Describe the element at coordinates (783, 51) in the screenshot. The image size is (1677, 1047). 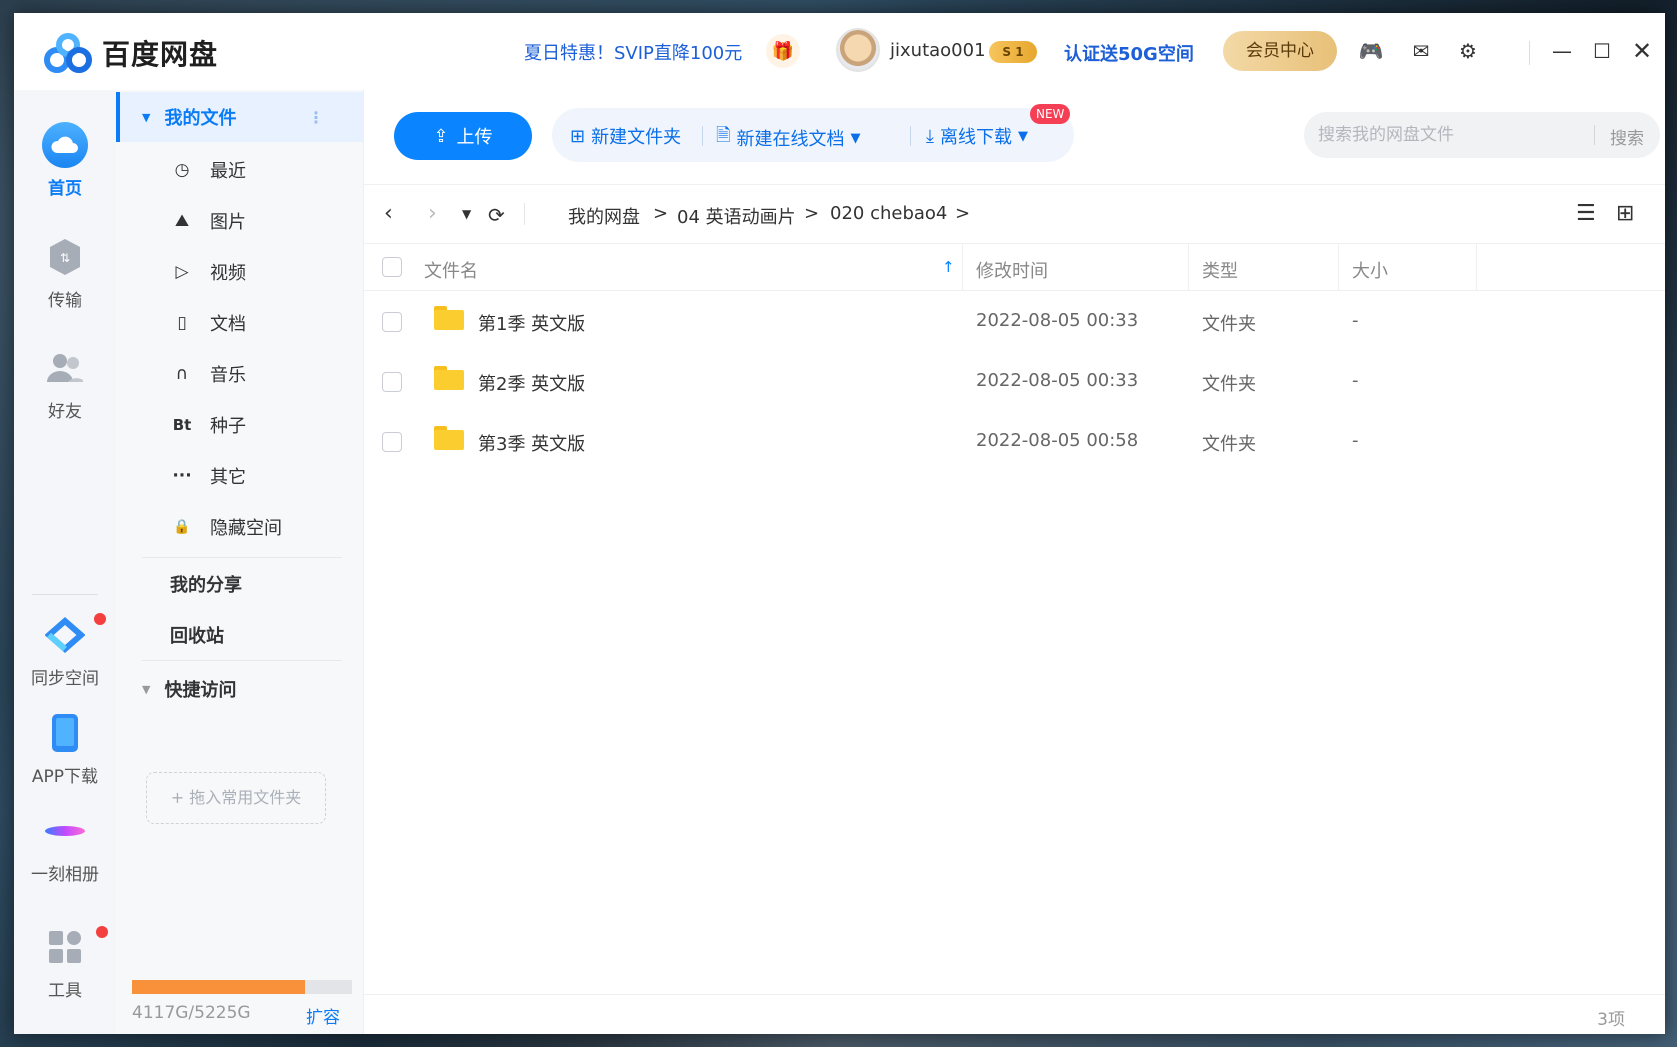
I see `gift-icon: 🎁` at that location.